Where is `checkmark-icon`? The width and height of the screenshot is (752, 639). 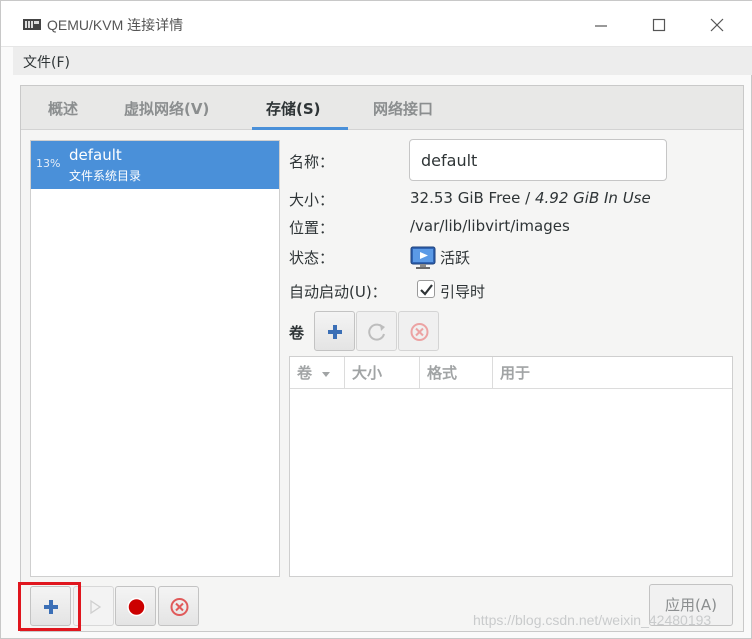 checkmark-icon is located at coordinates (426, 290).